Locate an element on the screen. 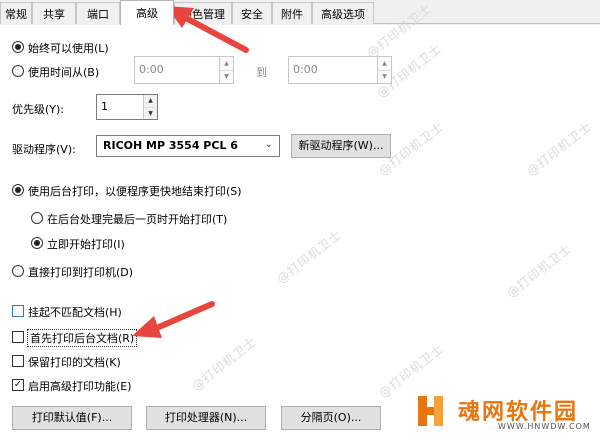 Image resolution: width=600 pixels, height=440 pixels. print-direct-label: 直接打印到打印机(D) is located at coordinates (81, 272).